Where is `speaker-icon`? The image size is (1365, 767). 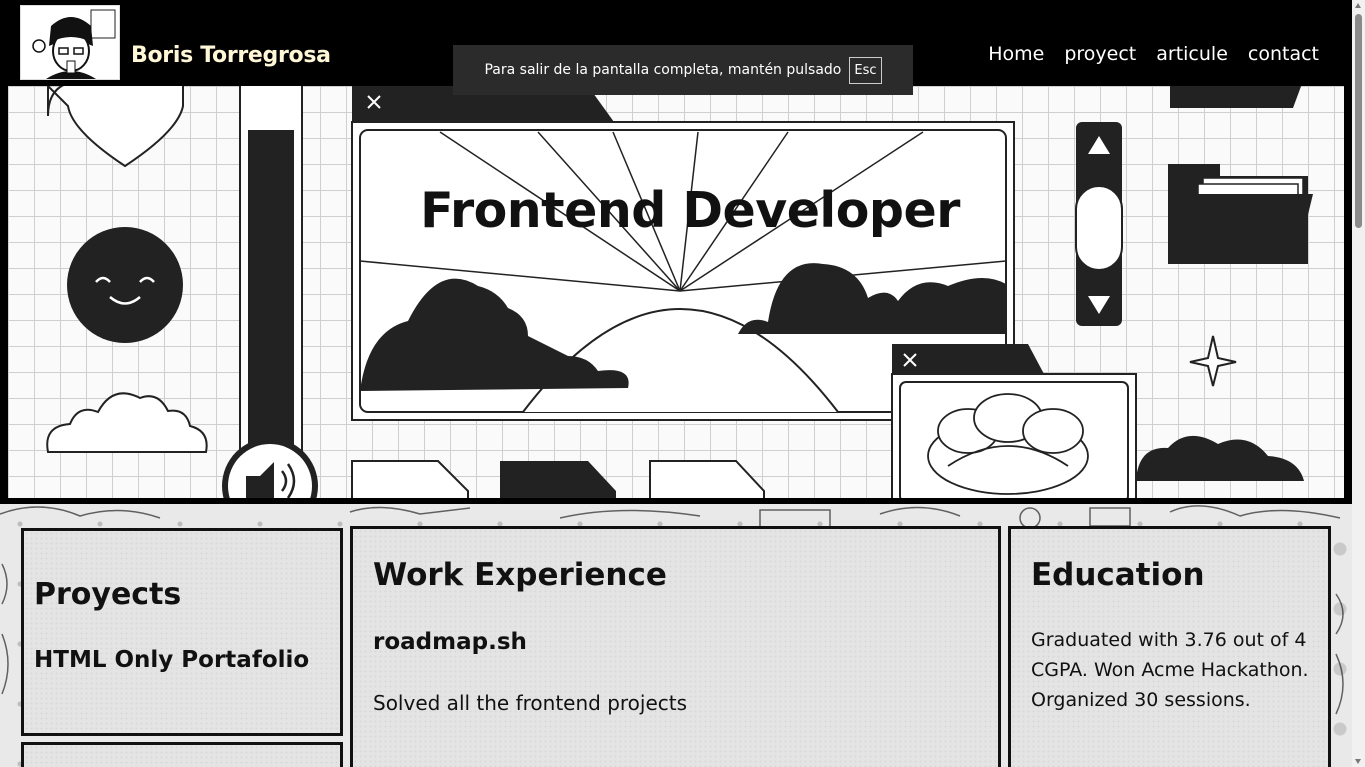 speaker-icon is located at coordinates (270, 468).